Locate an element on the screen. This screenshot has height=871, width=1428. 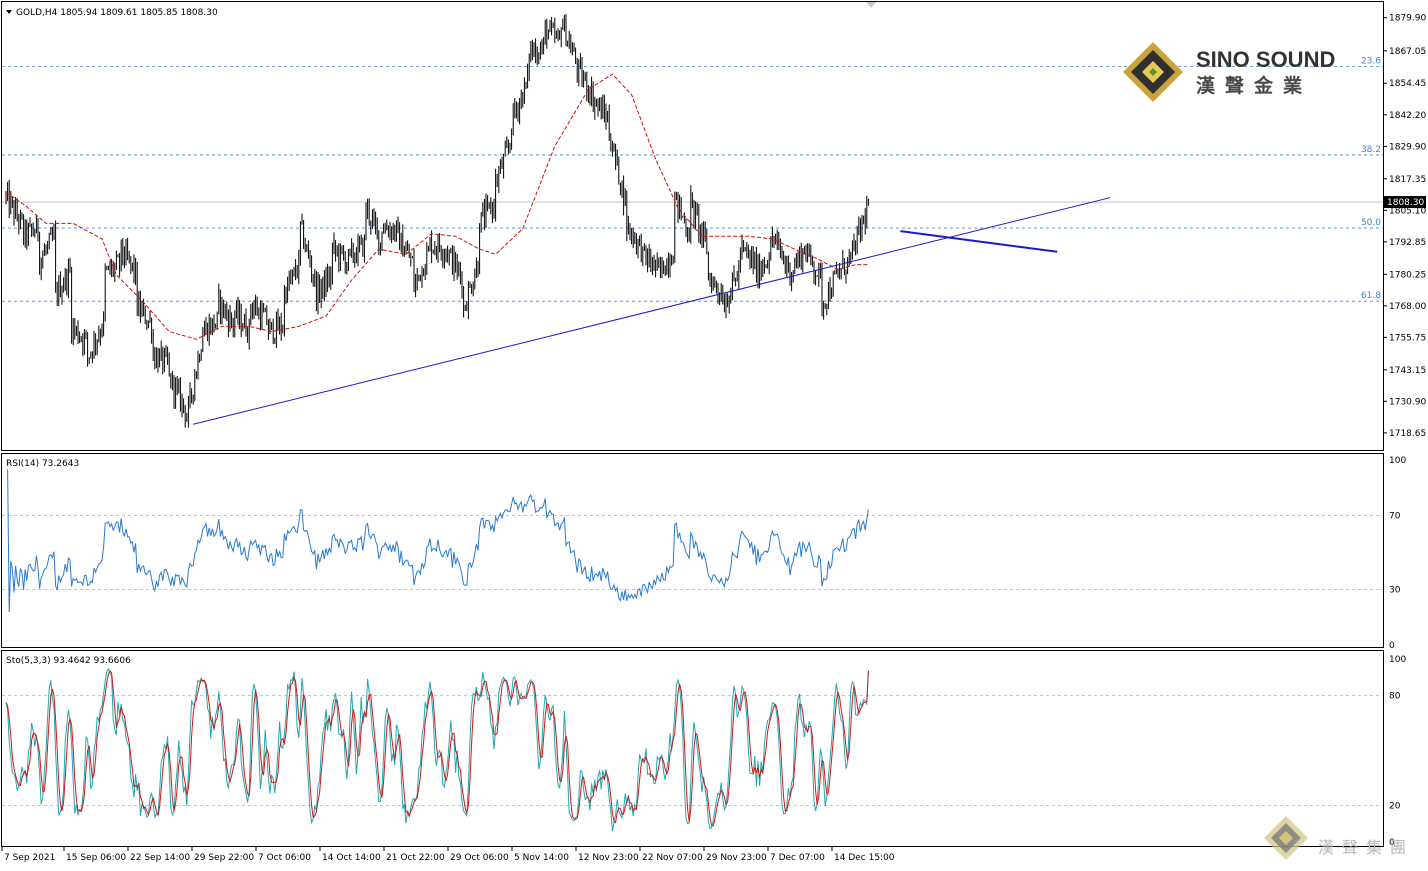
rsi-line is located at coordinates (438, 541).